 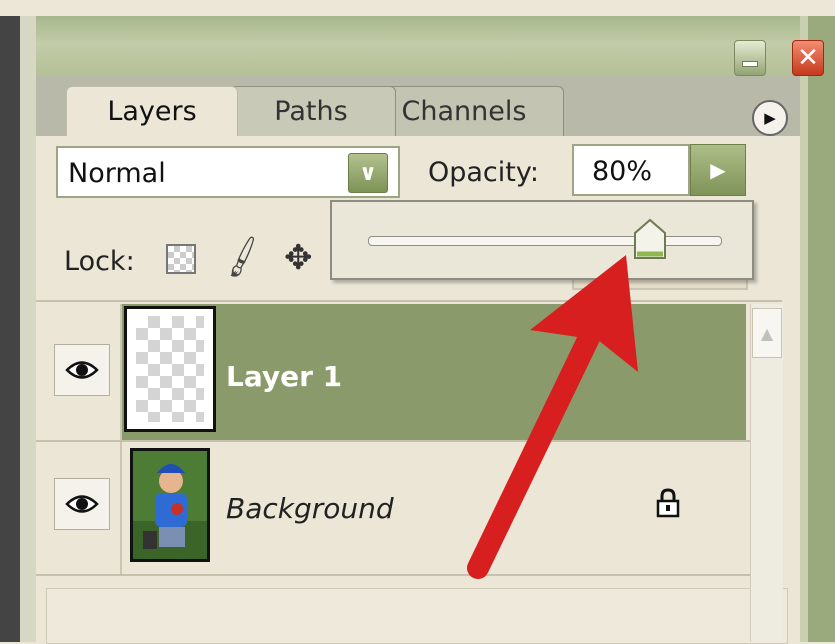 I want to click on minimize-icon, so click(x=750, y=64).